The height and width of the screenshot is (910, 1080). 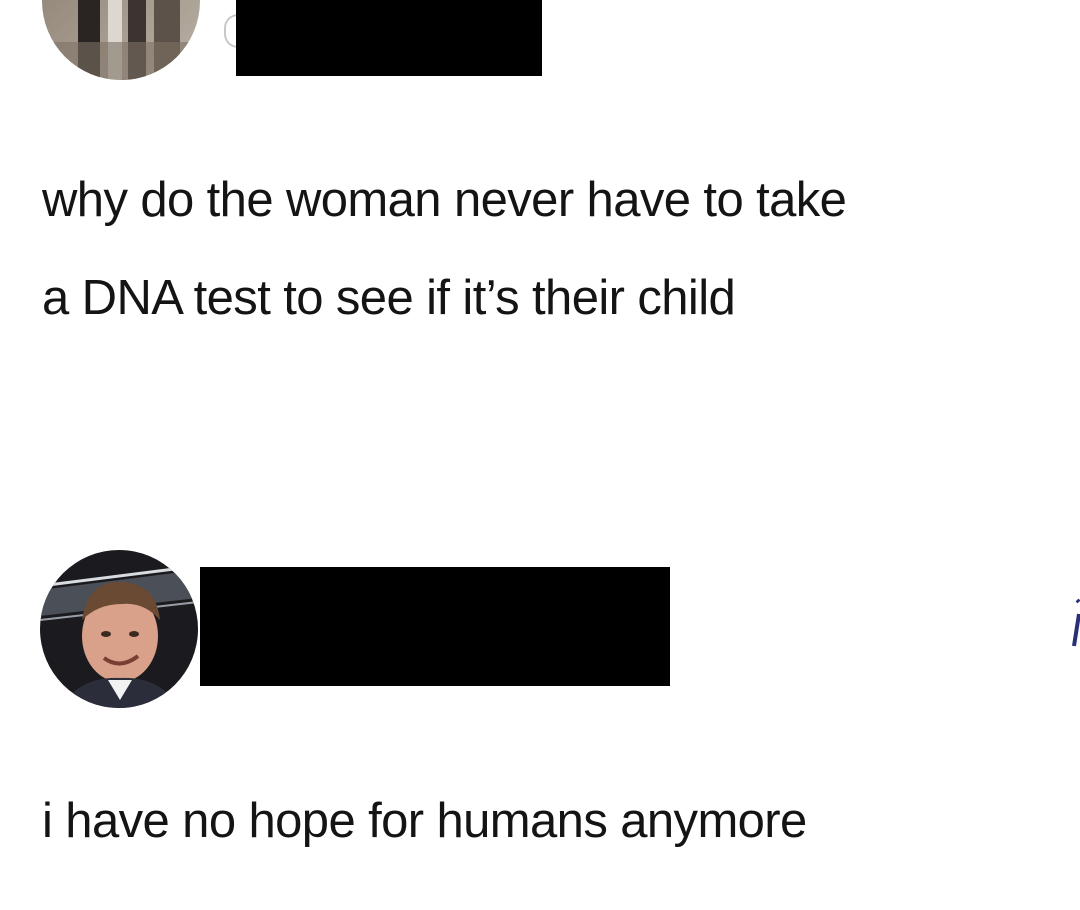 I want to click on partial-icon, so click(x=1076, y=622).